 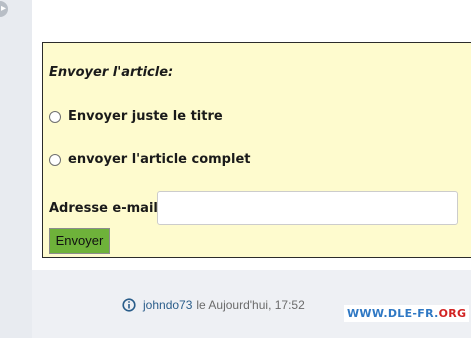 I want to click on email-label: Adresse e-mail:, so click(x=106, y=208).